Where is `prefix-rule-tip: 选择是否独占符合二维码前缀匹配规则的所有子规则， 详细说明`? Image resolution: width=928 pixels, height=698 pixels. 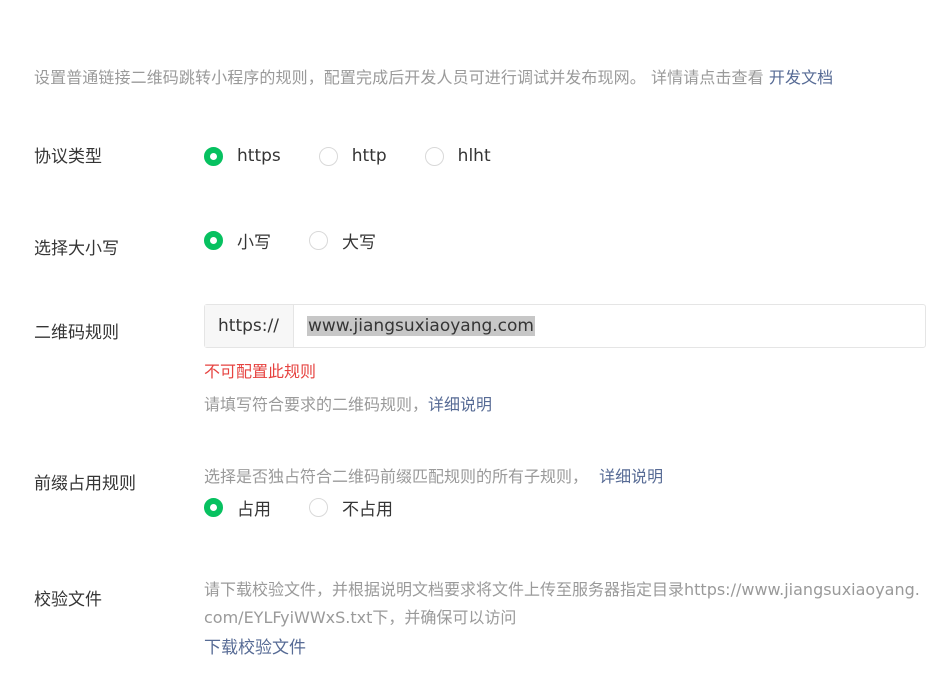
prefix-rule-tip: 选择是否独占符合二维码前缀匹配规则的所有子规则， 详细说明 is located at coordinates (433, 475).